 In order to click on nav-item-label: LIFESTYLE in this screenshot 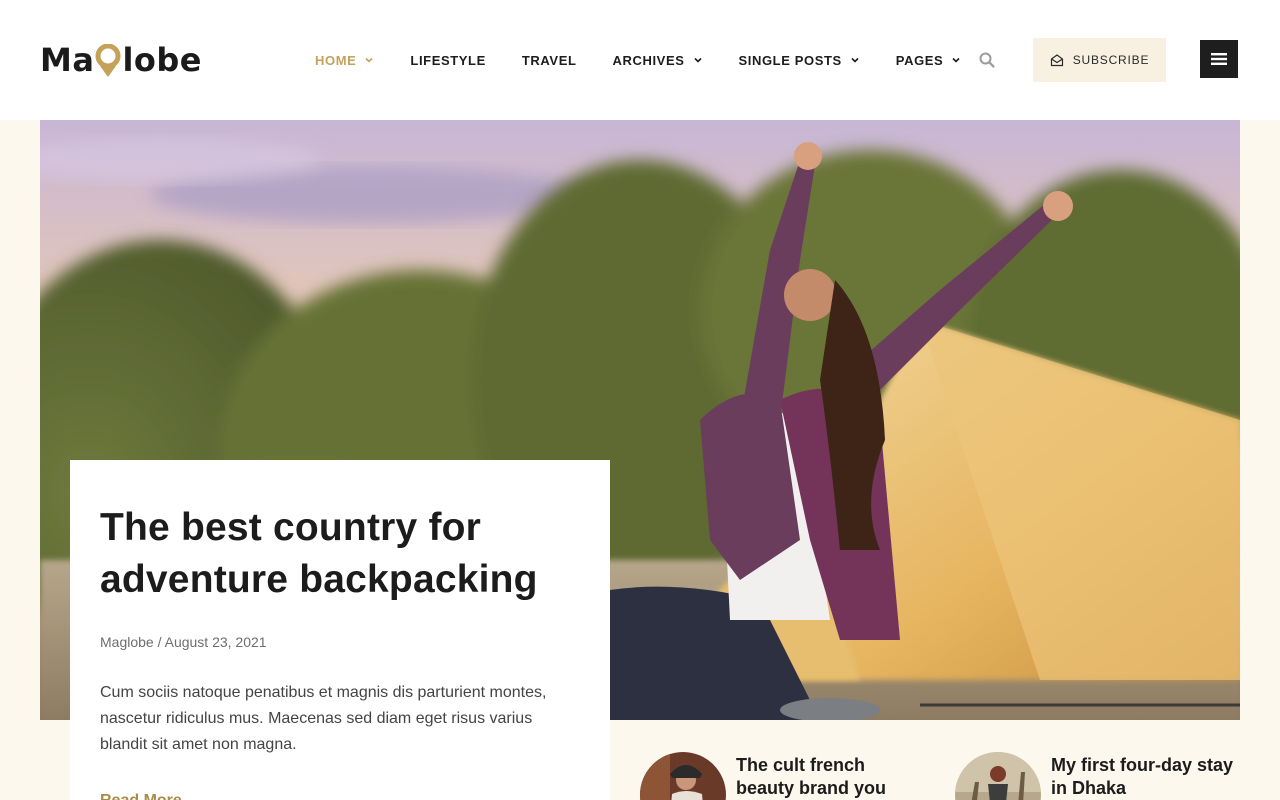, I will do `click(448, 60)`.